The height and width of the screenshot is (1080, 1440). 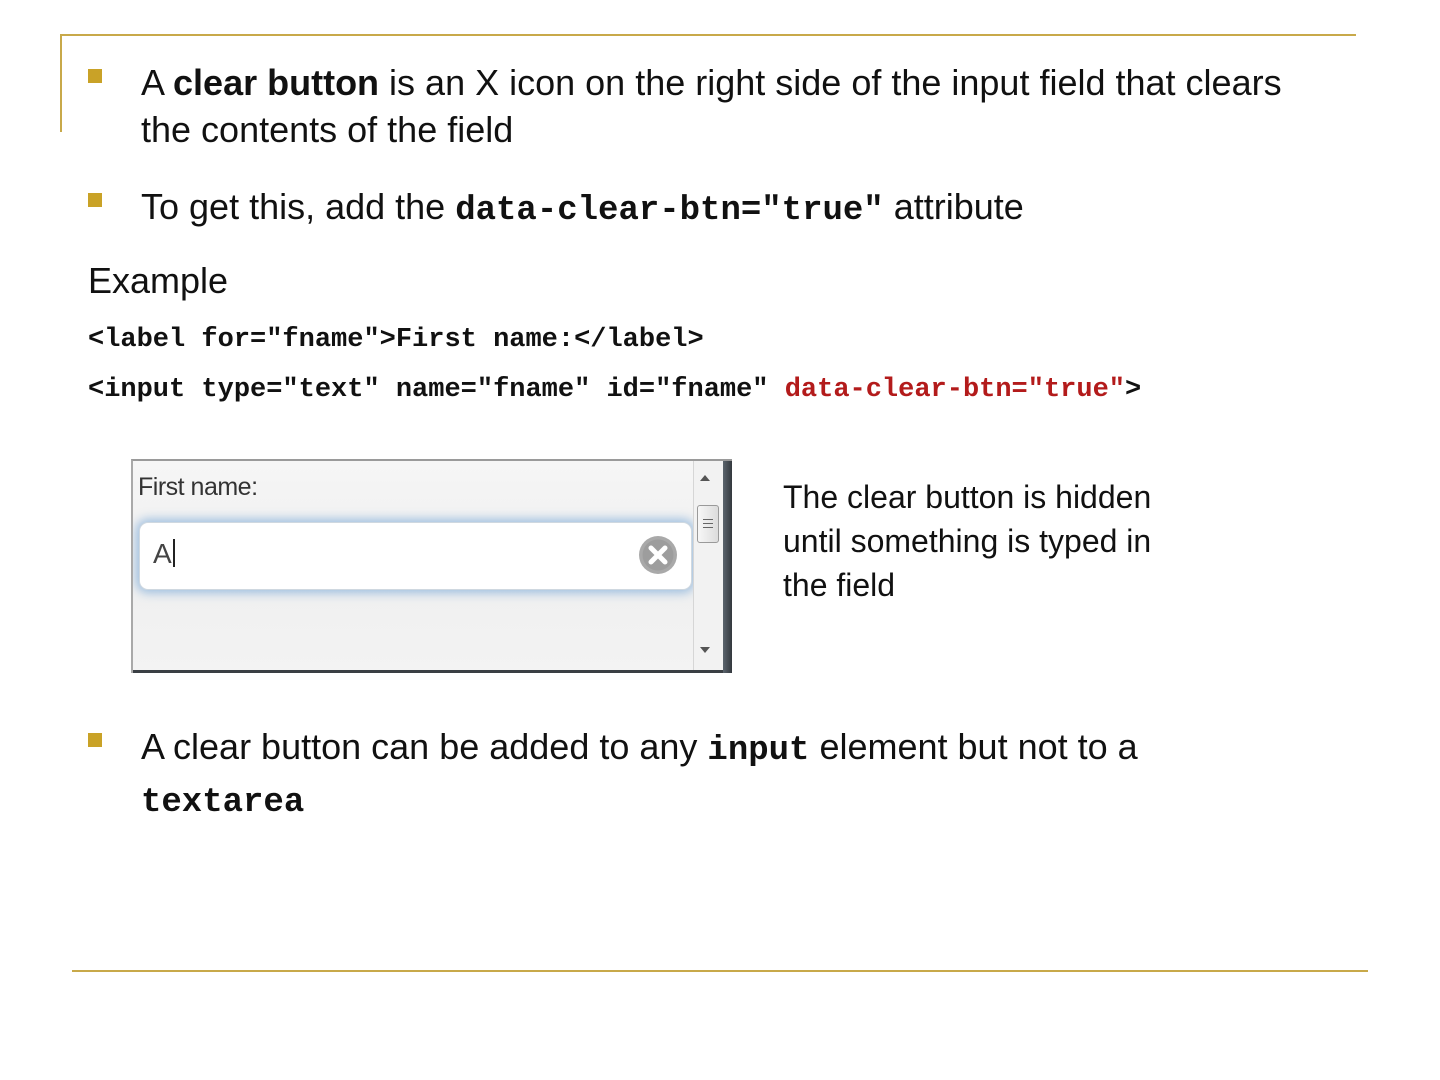 I want to click on bottom-rule, so click(x=720, y=971).